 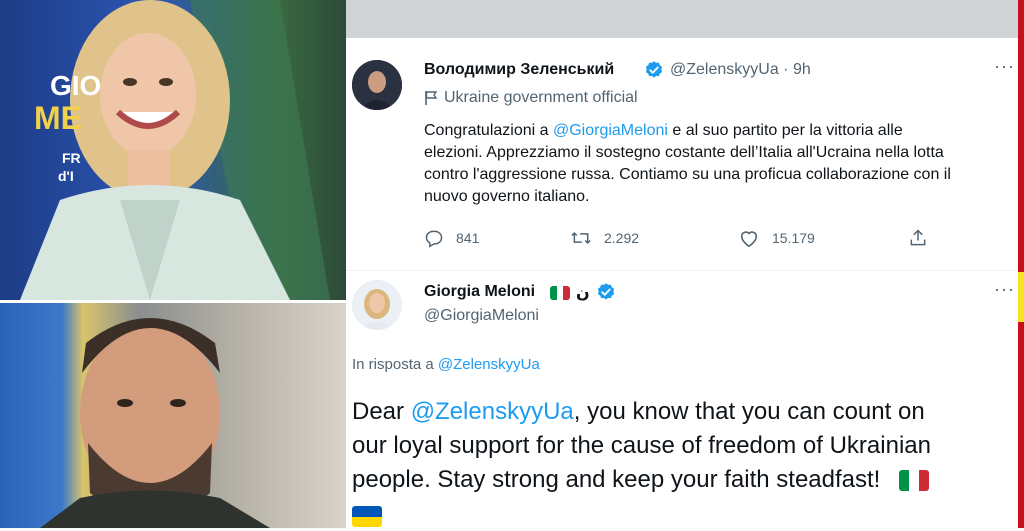 I want to click on retweet-button: 2.292, so click(x=604, y=238).